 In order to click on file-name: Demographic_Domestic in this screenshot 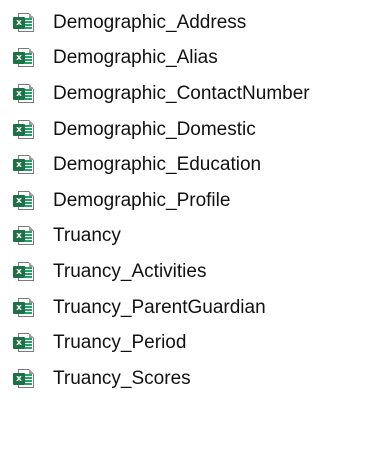, I will do `click(154, 129)`.